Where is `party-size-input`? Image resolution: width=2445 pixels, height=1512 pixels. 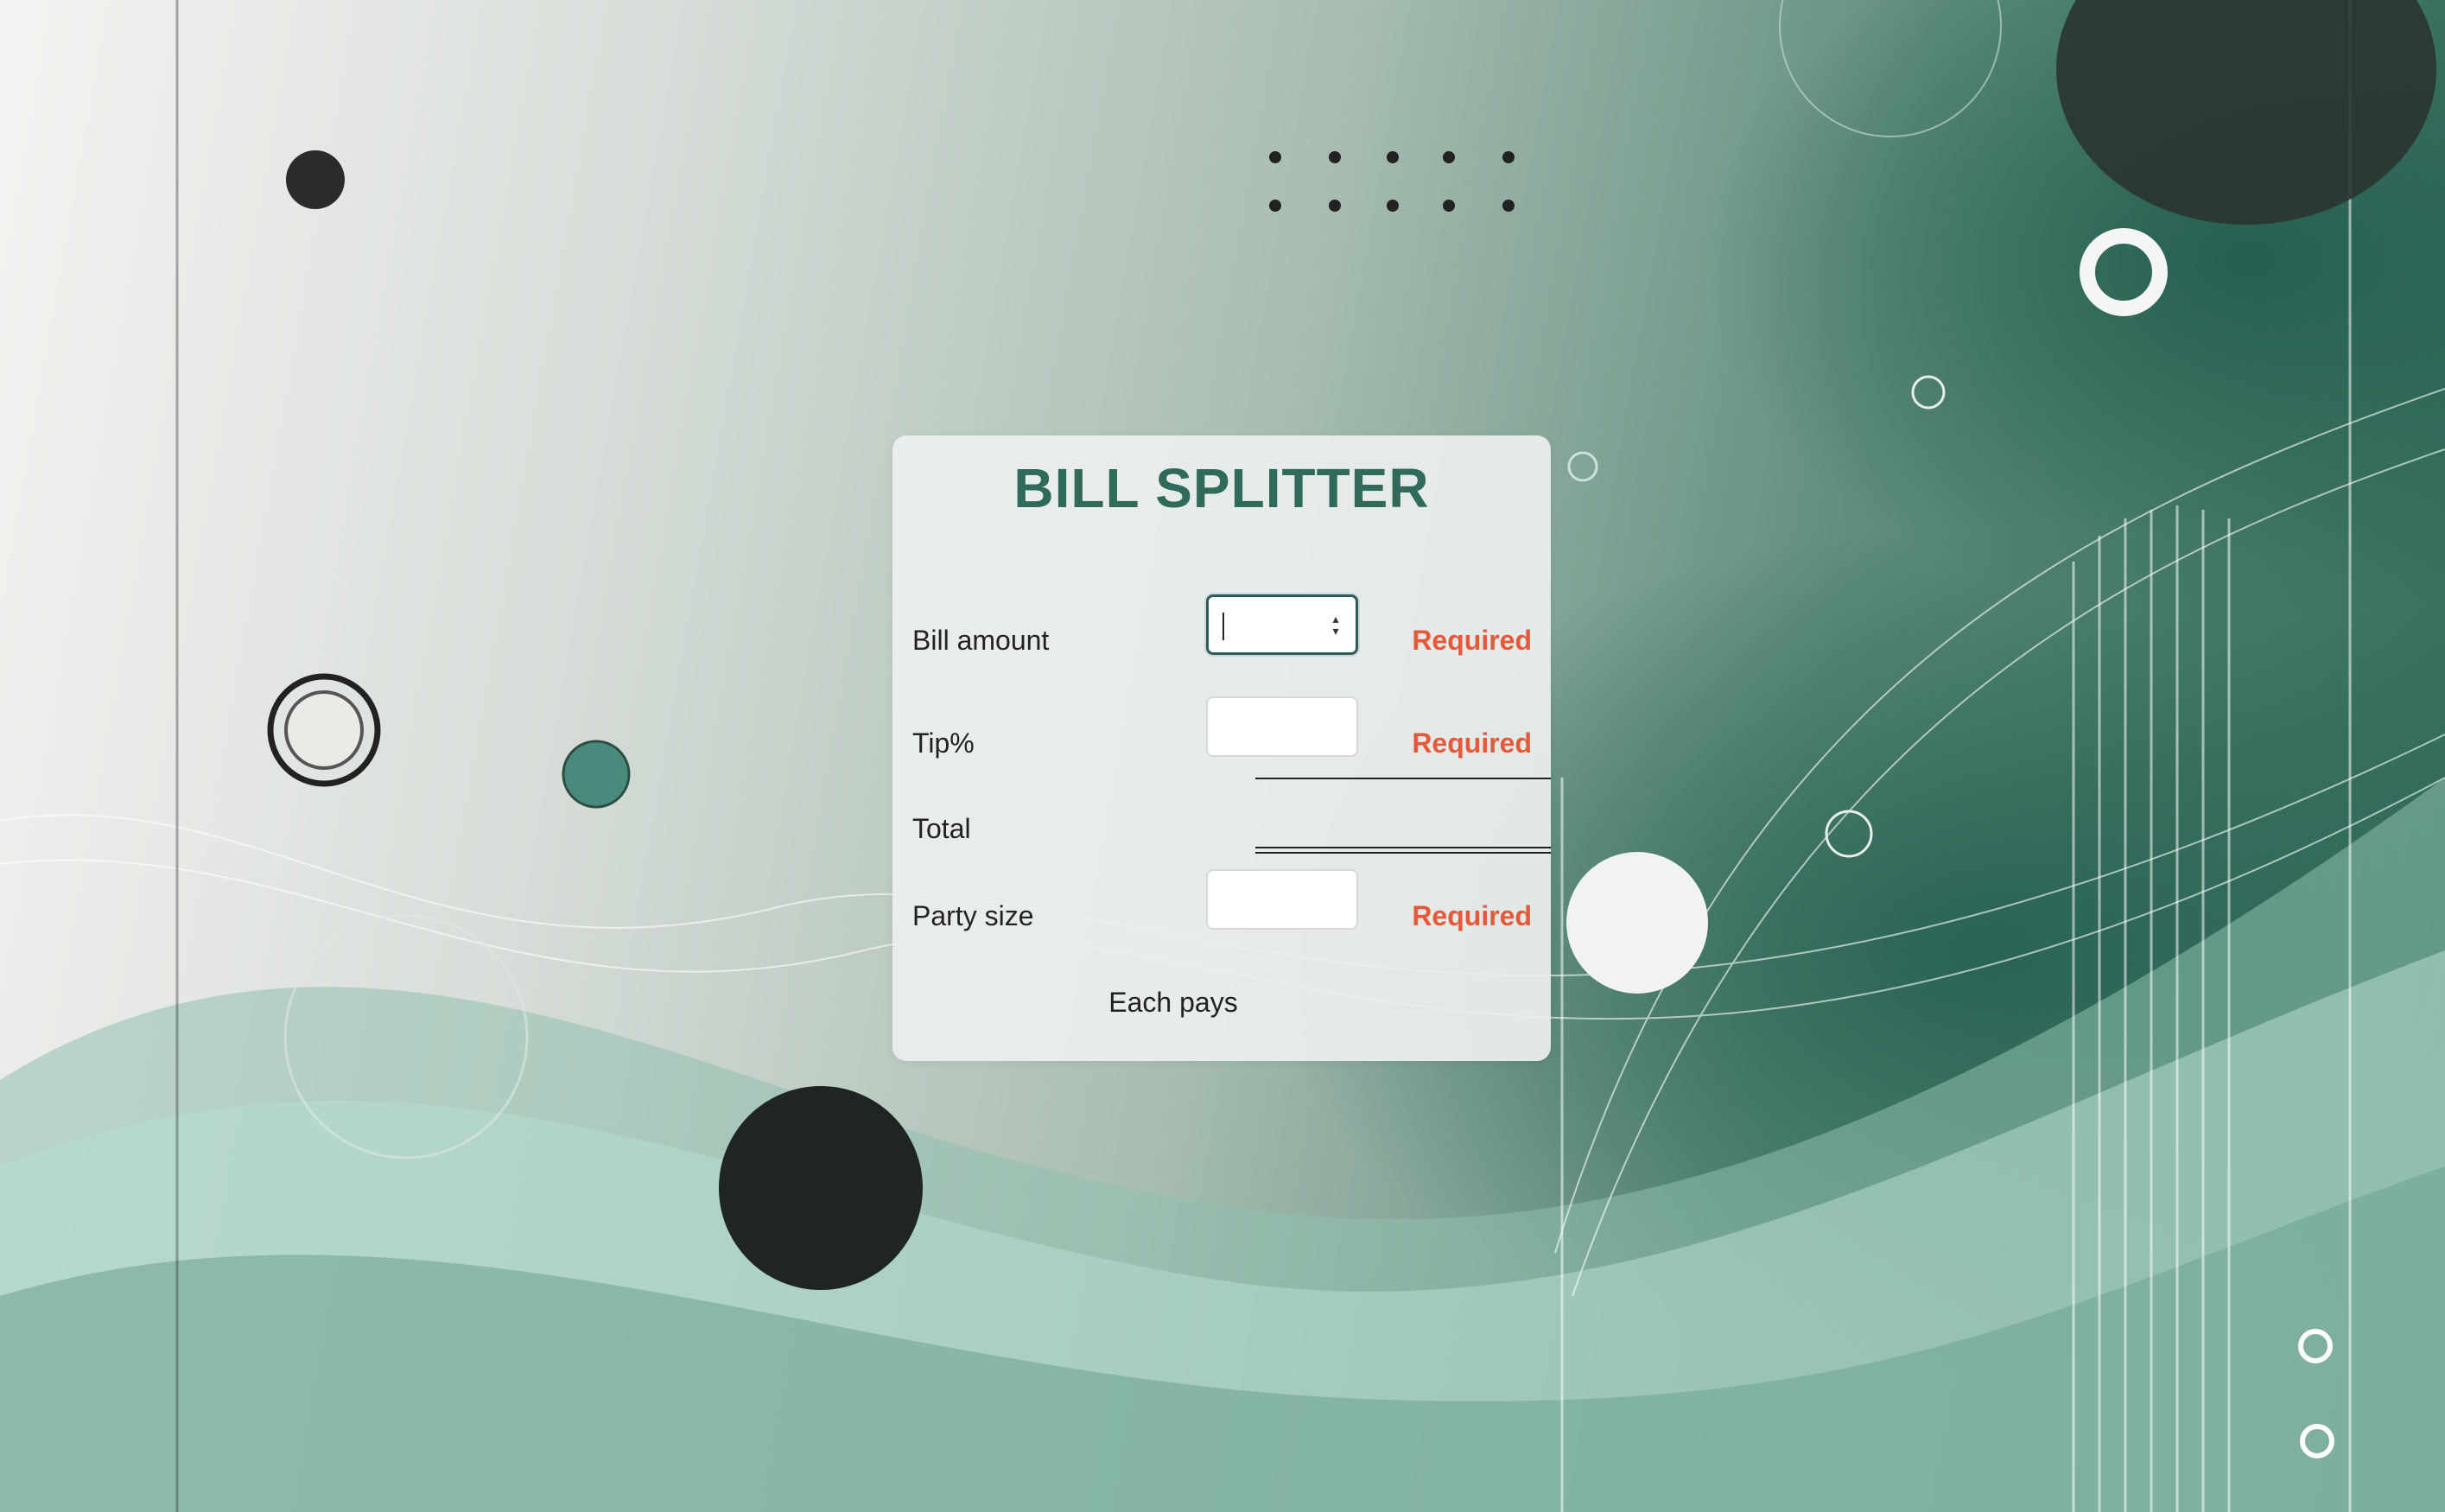 party-size-input is located at coordinates (1282, 900).